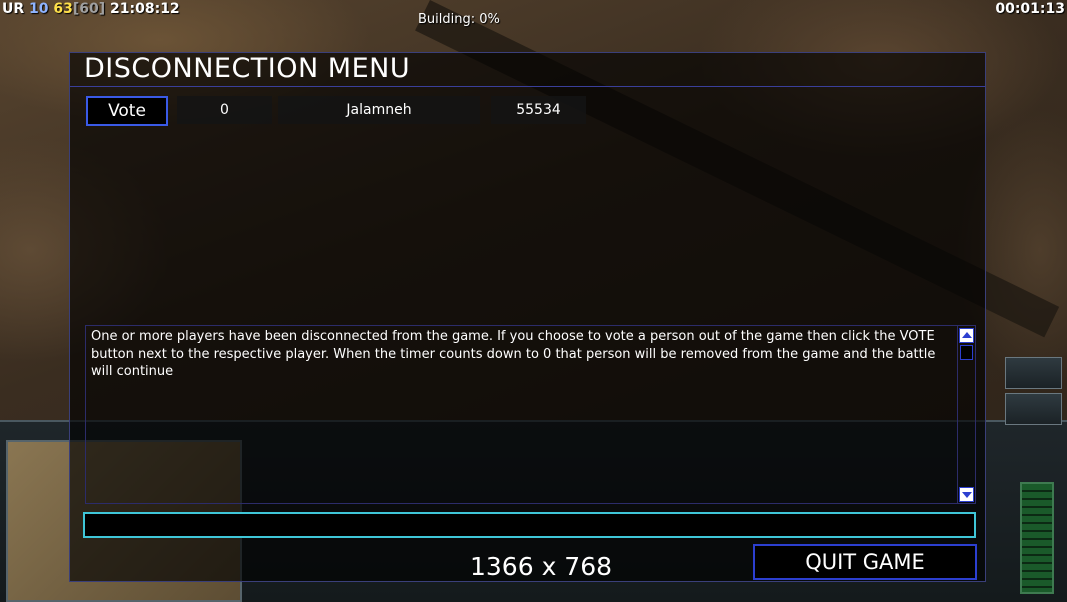 This screenshot has height=602, width=1067. Describe the element at coordinates (966, 414) in the screenshot. I see `message-scrollbar` at that location.